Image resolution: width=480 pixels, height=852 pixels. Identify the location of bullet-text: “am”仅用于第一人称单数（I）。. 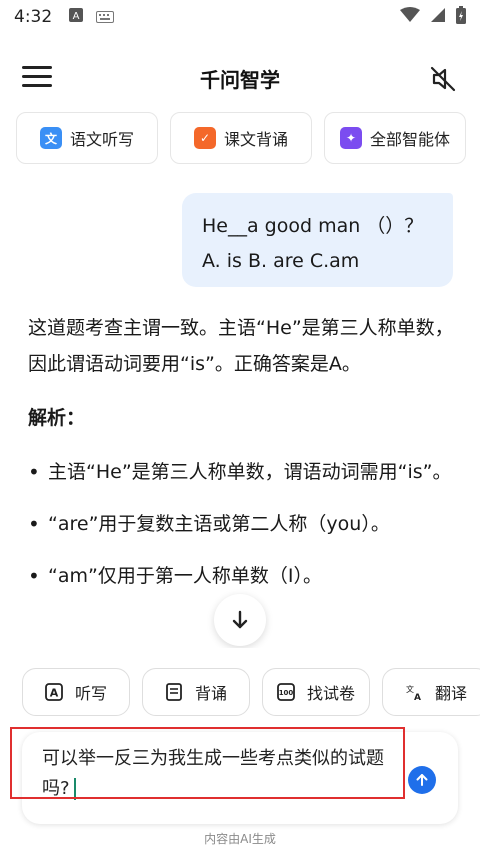
(185, 576).